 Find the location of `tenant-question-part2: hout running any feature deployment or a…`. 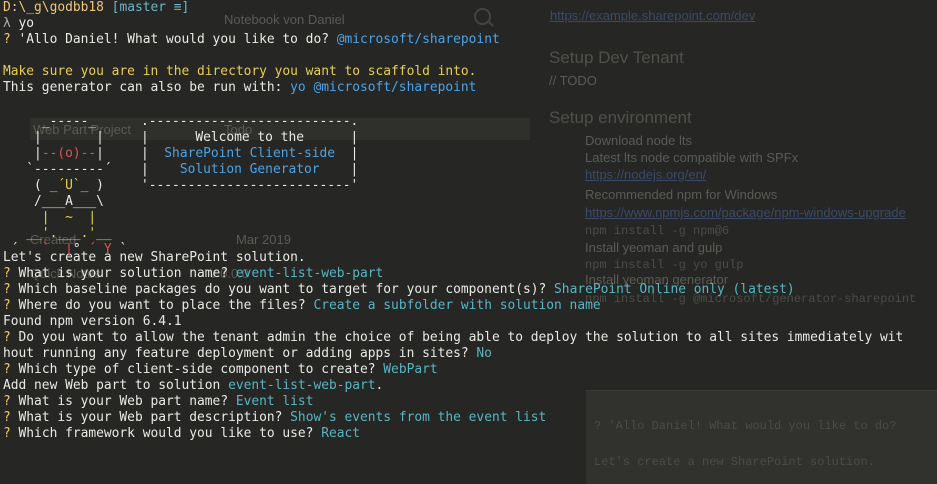

tenant-question-part2: hout running any feature deployment or a… is located at coordinates (236, 353).